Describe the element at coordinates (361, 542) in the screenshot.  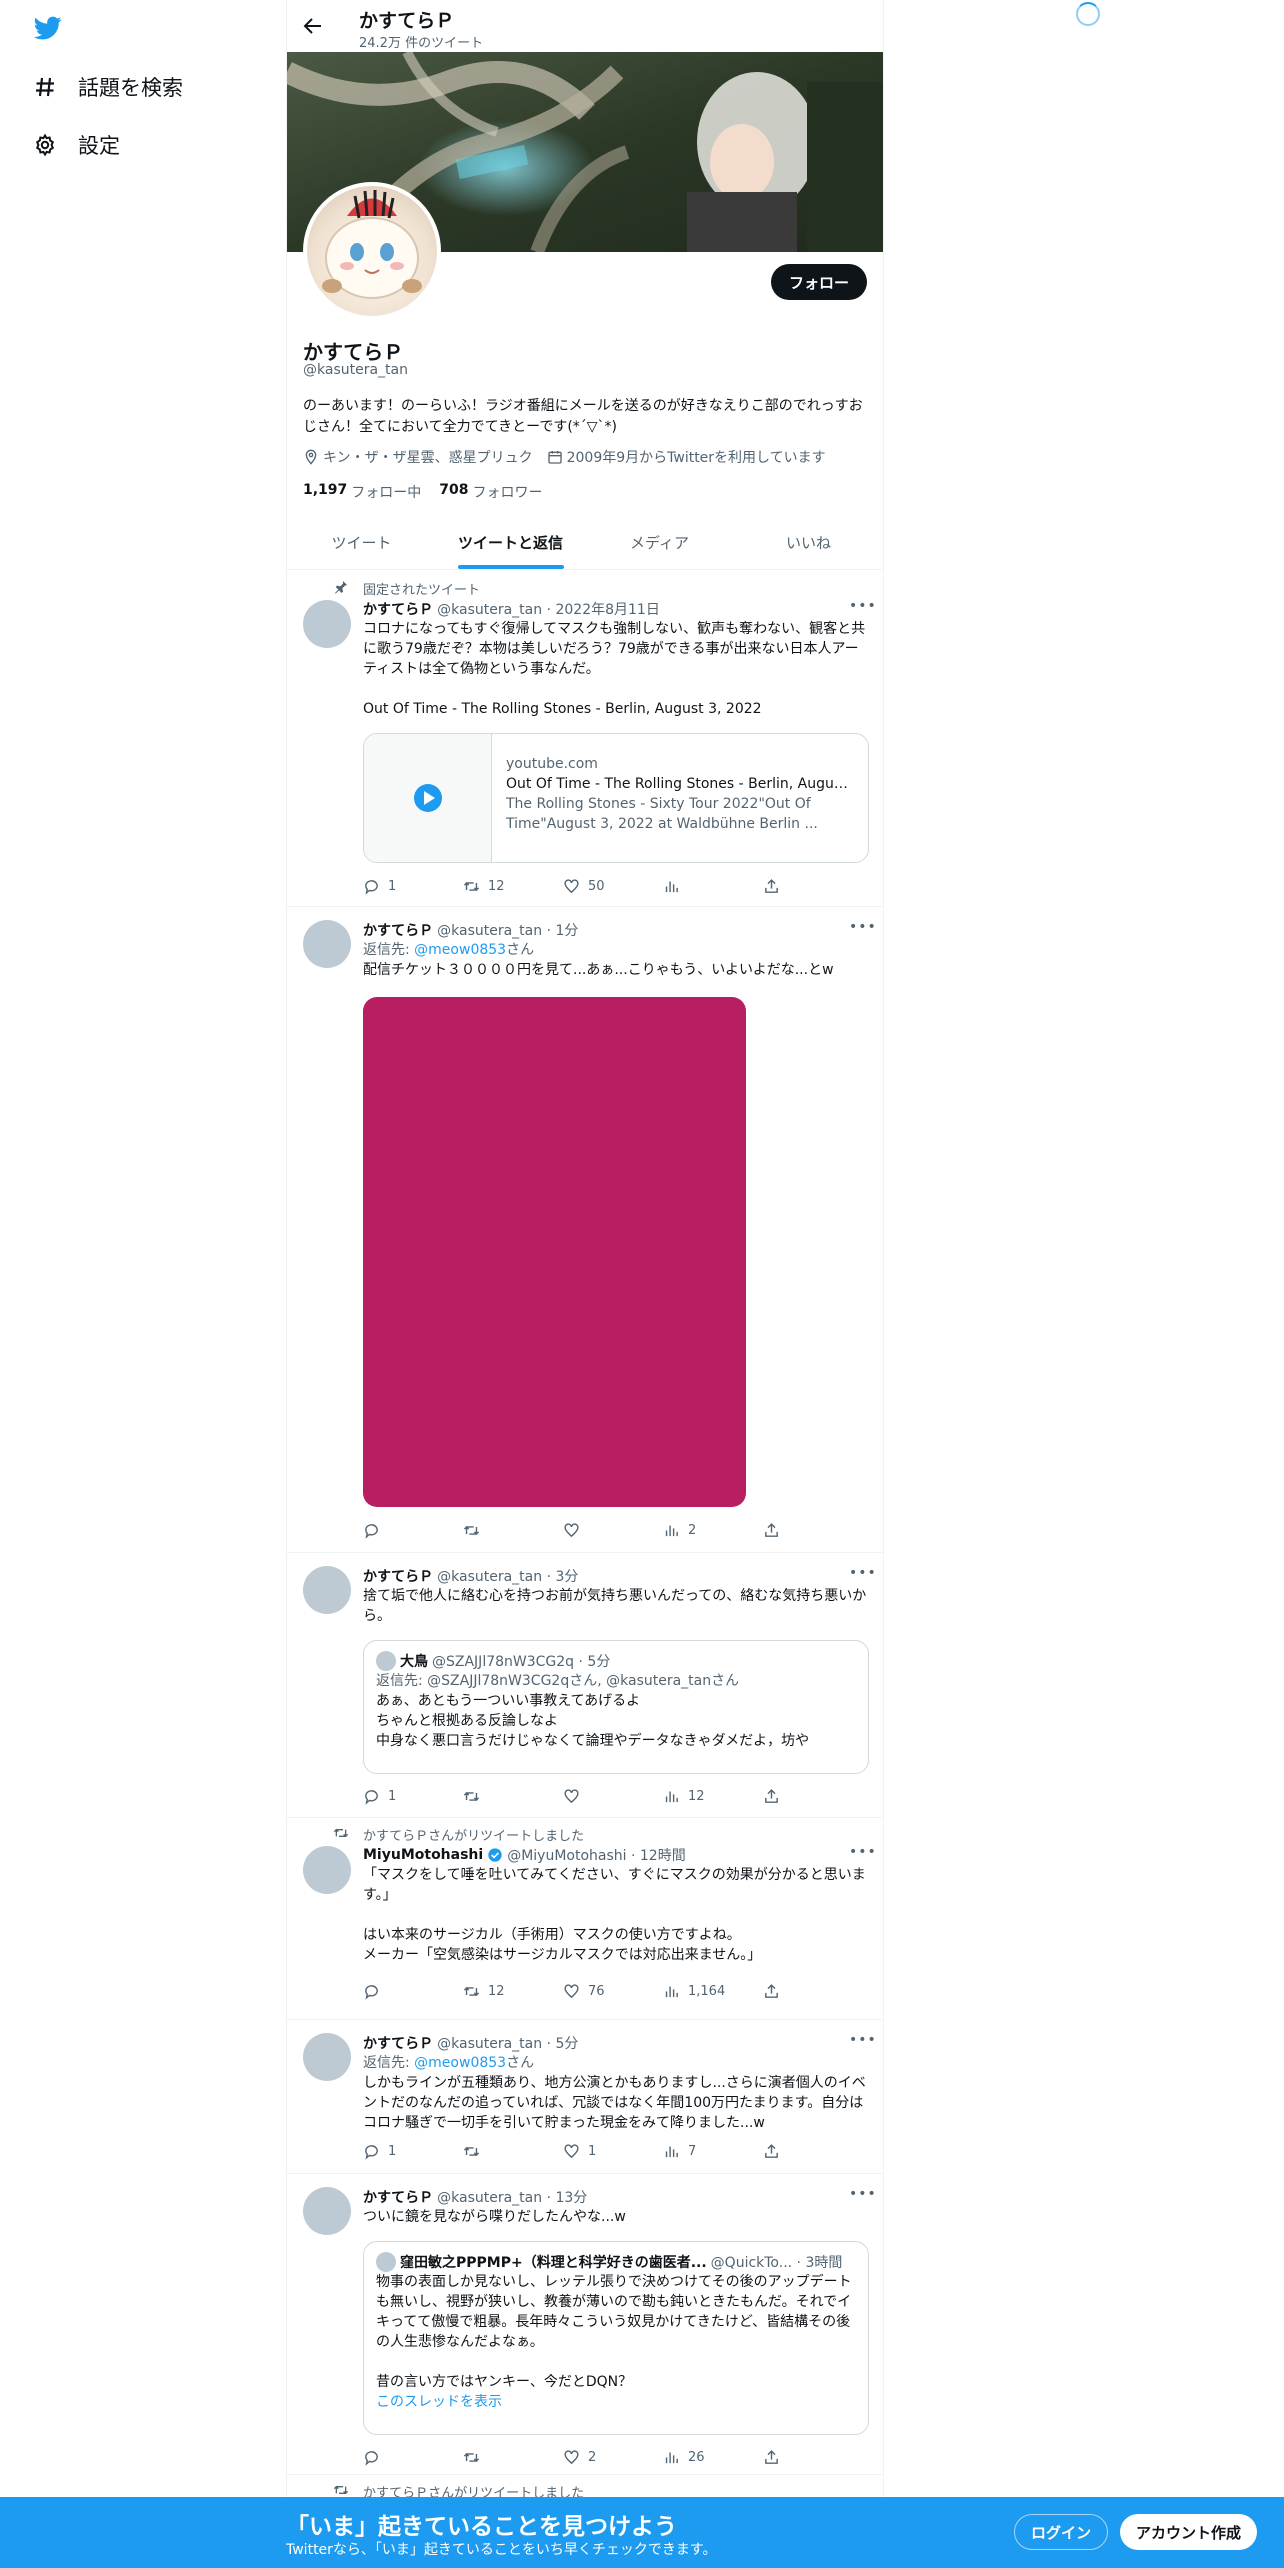
I see `tab-tweets: ツイート` at that location.